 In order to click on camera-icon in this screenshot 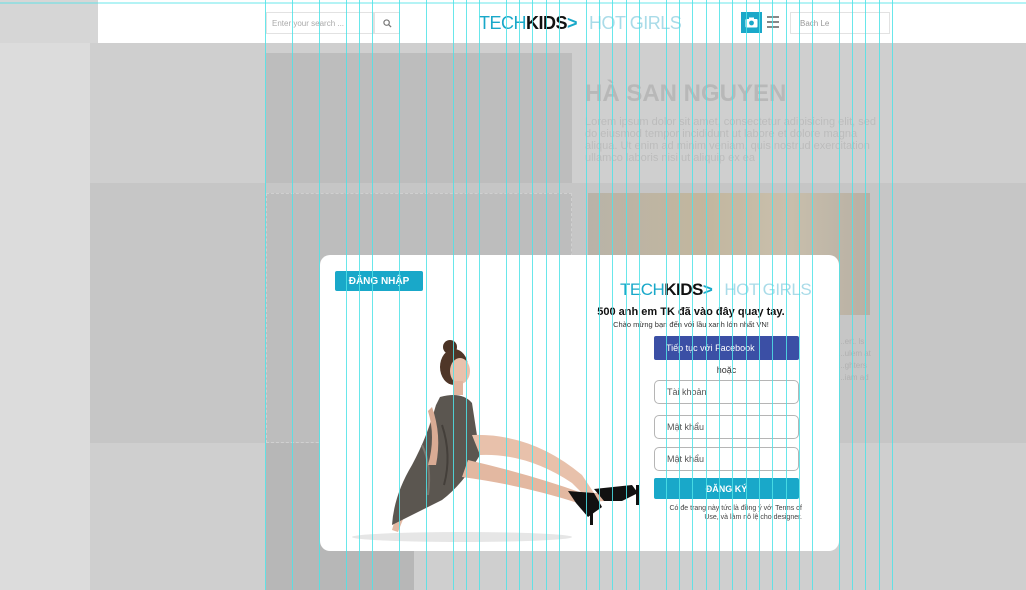, I will do `click(751, 22)`.